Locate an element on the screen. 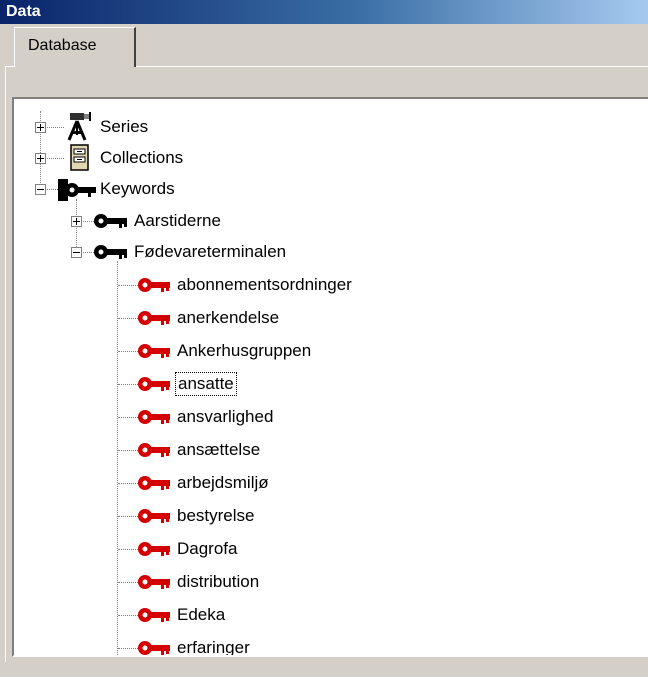 The height and width of the screenshot is (677, 648). tree-item-fodevareterminalen: Fødevareterminalen is located at coordinates (210, 252).